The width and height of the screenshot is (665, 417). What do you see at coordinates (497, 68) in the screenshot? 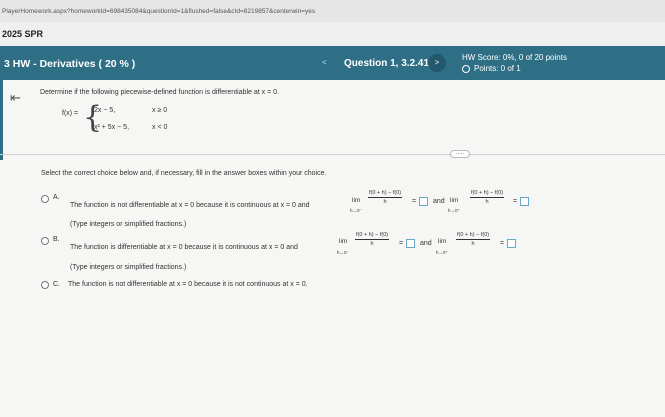
I see `points-text: Points: 0 of 1` at bounding box center [497, 68].